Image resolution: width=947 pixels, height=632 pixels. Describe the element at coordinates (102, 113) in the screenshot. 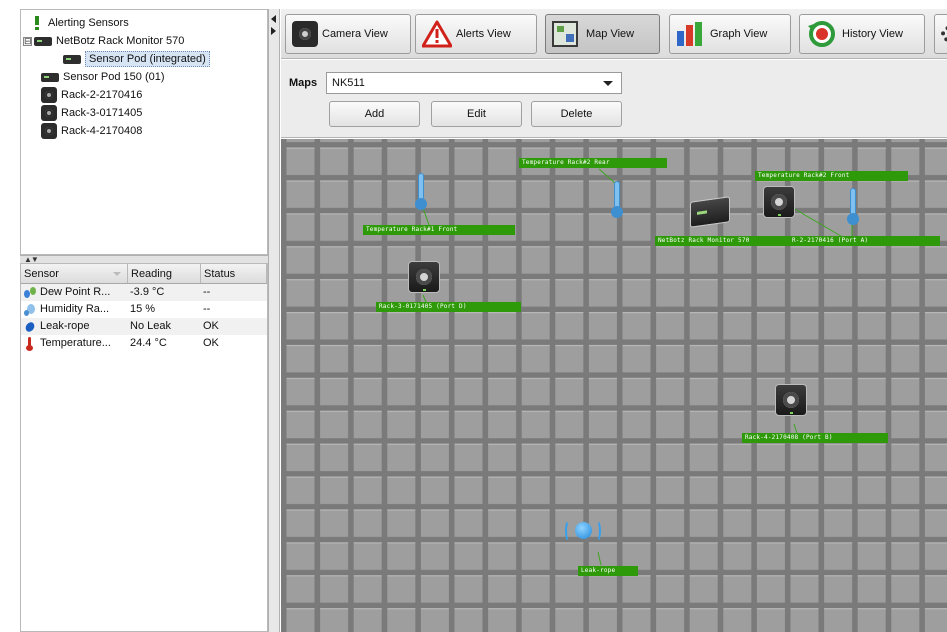

I see `tree-item-label: Rack-3-0171405` at that location.